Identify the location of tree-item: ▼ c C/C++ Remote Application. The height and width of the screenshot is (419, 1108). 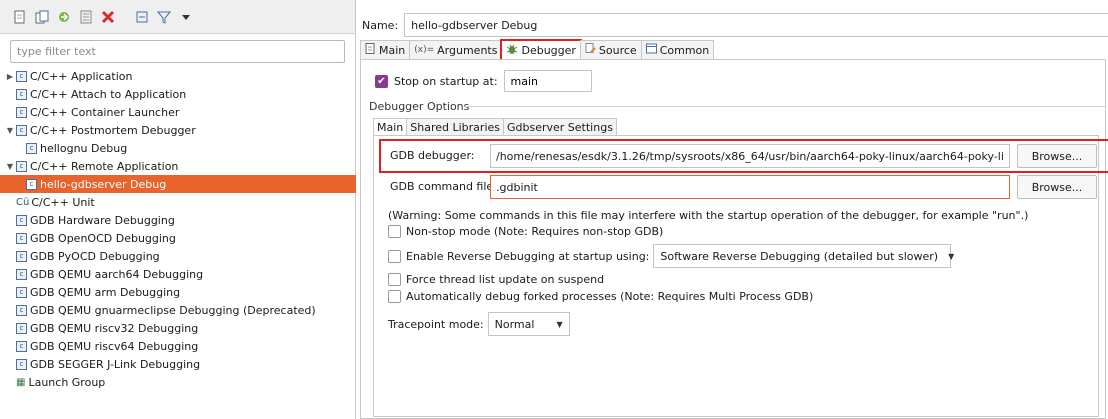
(178, 166).